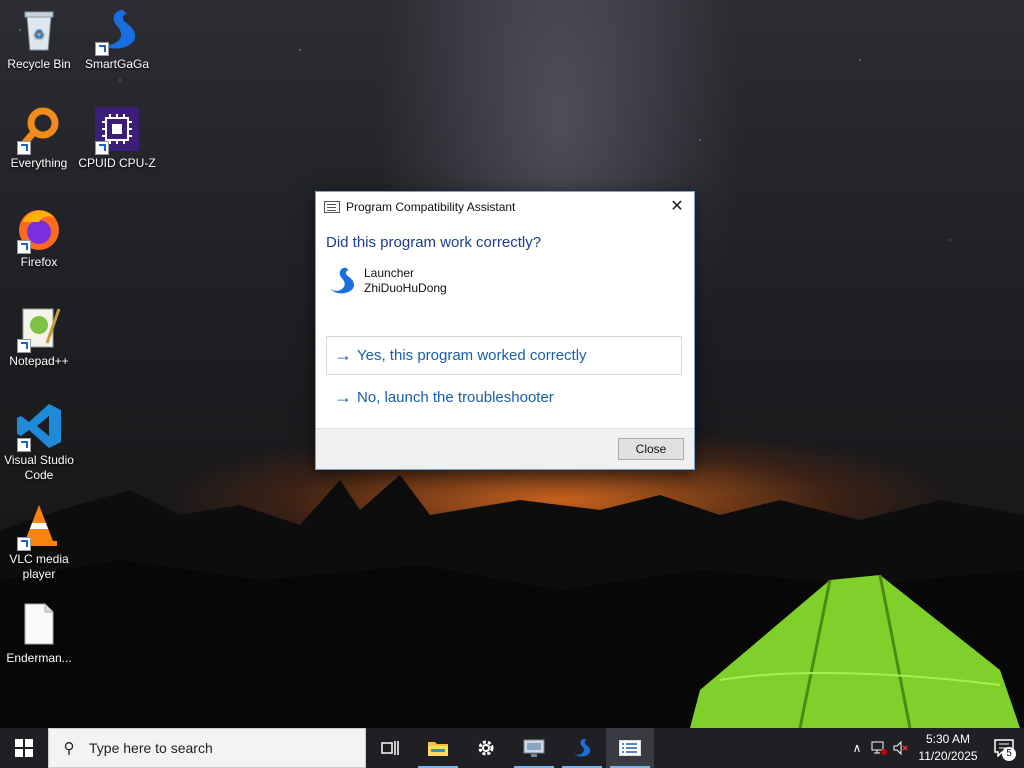  What do you see at coordinates (69, 748) in the screenshot?
I see `search-icon: ⚲` at bounding box center [69, 748].